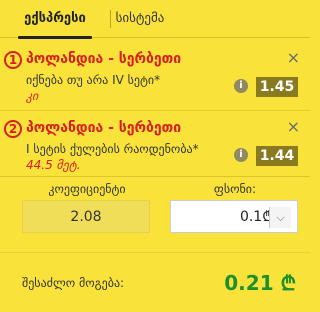 This screenshot has width=320, height=312. I want to click on selection-name: კი, so click(32, 96).